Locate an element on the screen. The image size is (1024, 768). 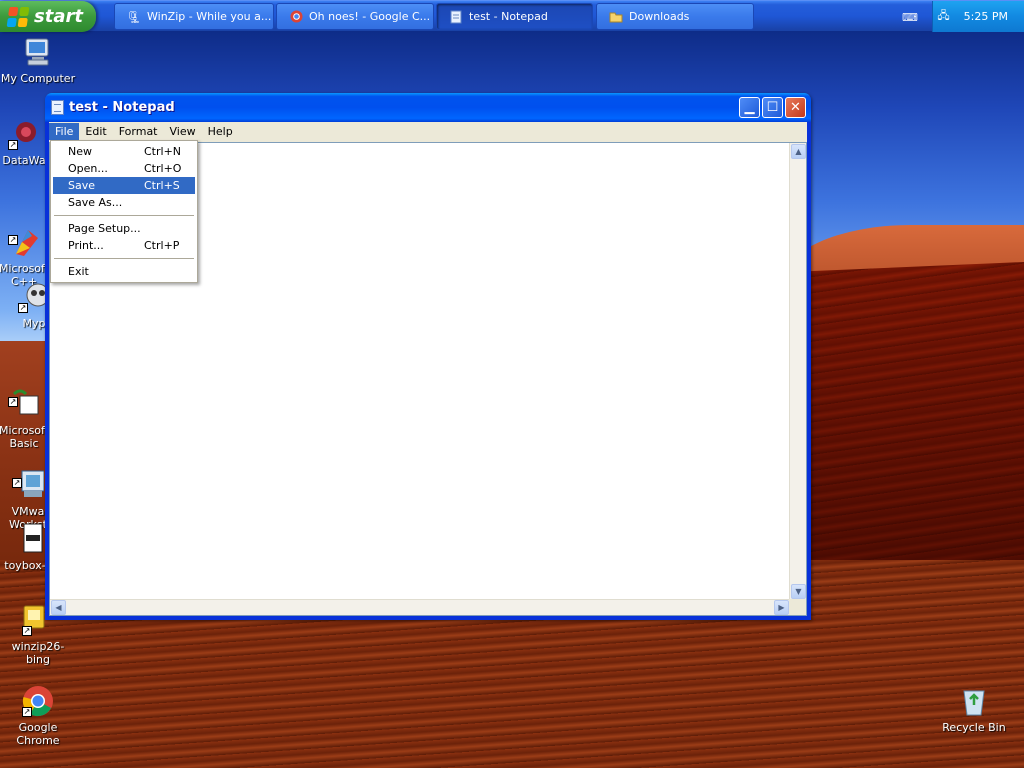
window-title: test - Notepad is located at coordinates (122, 107).